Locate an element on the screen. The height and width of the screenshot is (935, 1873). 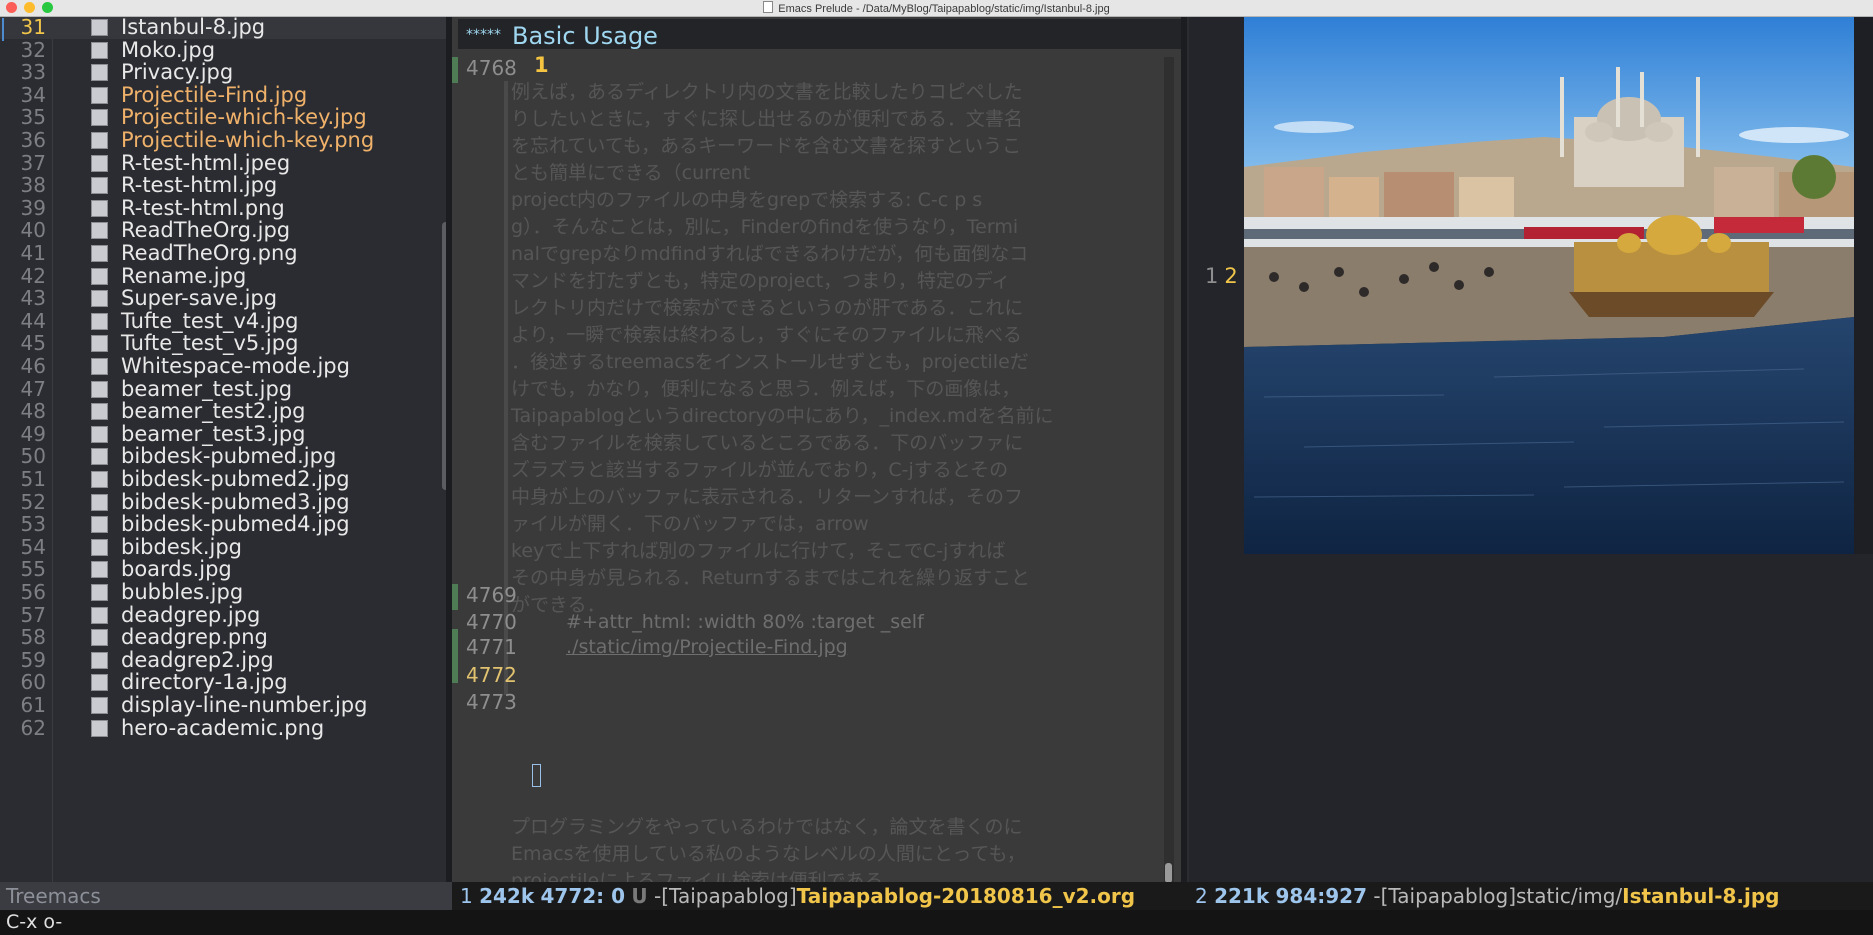
treemacs-file-name: ReadTheOrg.png is located at coordinates (209, 253).